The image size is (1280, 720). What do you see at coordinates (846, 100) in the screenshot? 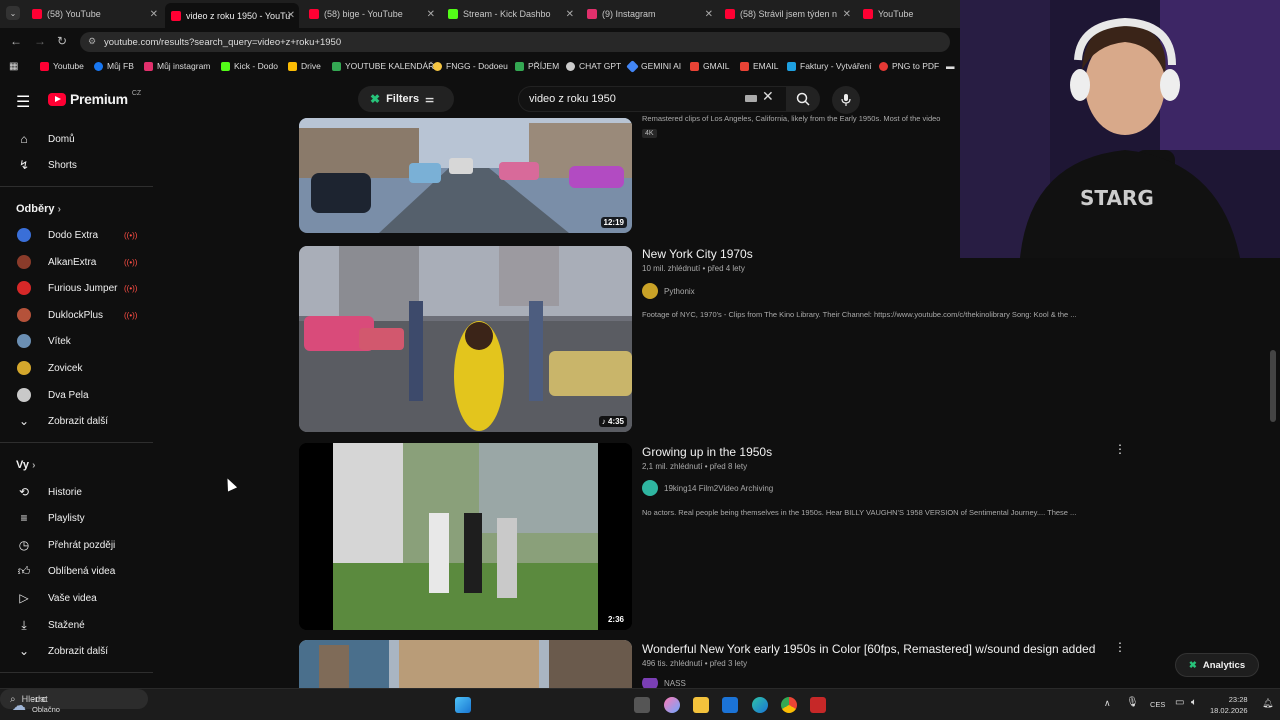
I see `voice-search-button` at bounding box center [846, 100].